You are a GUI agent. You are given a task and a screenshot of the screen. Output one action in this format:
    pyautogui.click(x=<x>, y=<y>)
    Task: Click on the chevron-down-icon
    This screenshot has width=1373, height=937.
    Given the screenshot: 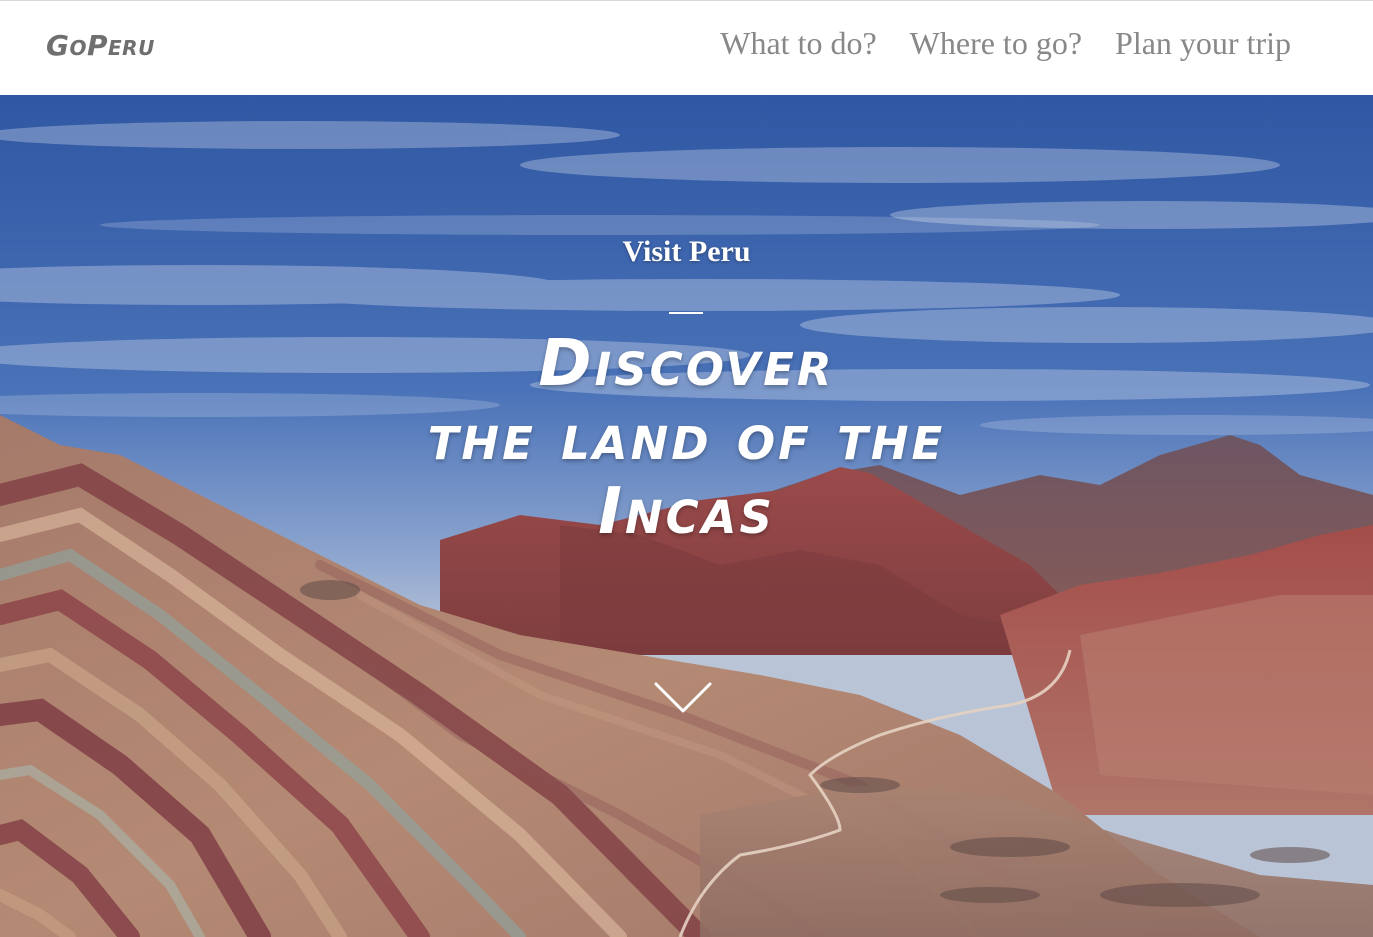 What is the action you would take?
    pyautogui.click(x=683, y=698)
    